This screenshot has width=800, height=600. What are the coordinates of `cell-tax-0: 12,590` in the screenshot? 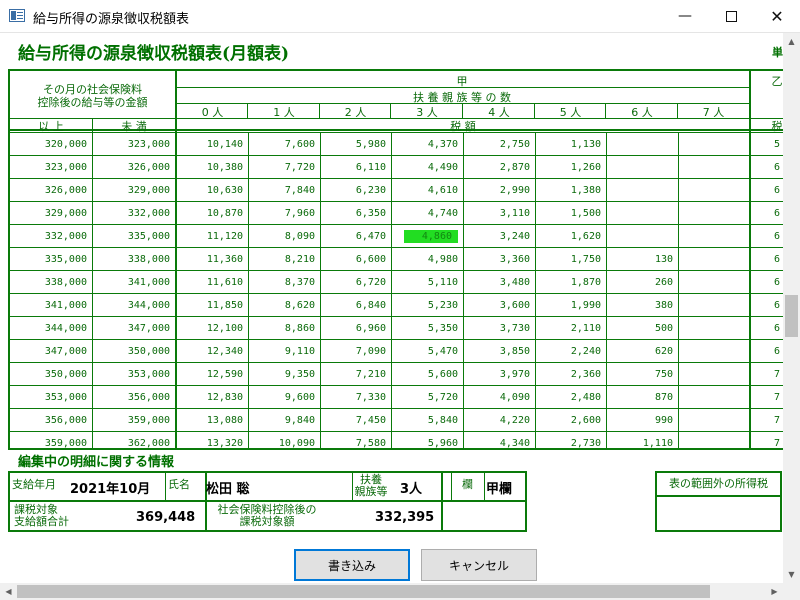 It's located at (212, 374).